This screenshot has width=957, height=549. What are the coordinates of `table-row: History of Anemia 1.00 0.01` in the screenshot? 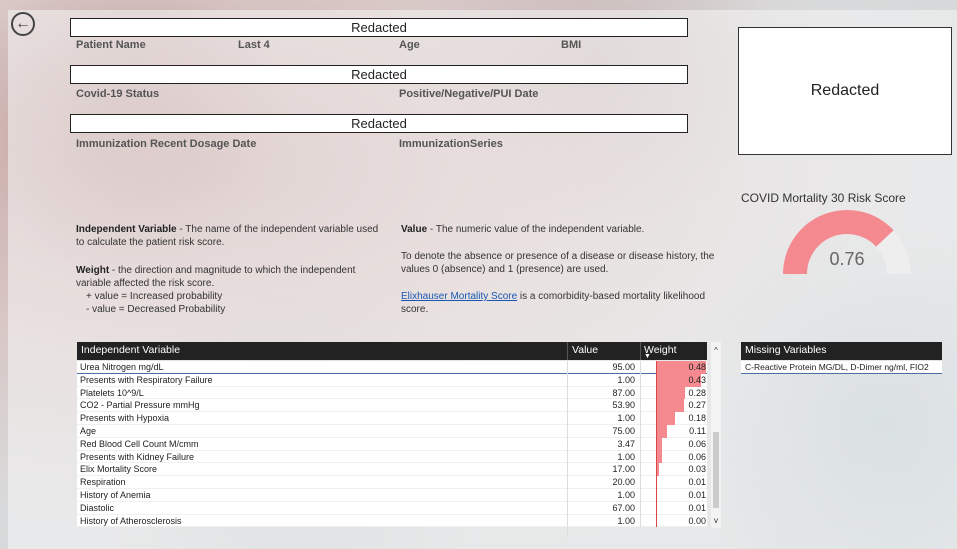 It's located at (392, 495).